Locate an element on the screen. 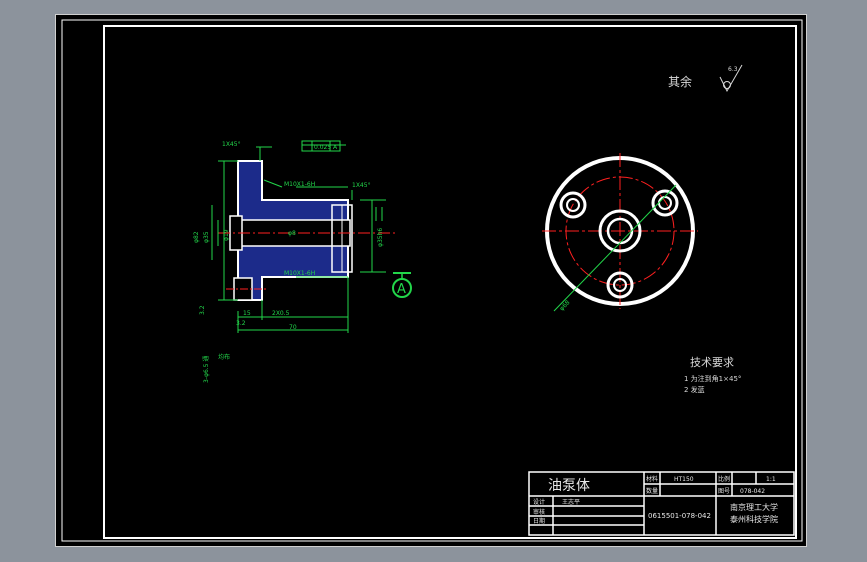 Image resolution: width=867 pixels, height=562 pixels. tb-date-label: 日期 is located at coordinates (539, 521).